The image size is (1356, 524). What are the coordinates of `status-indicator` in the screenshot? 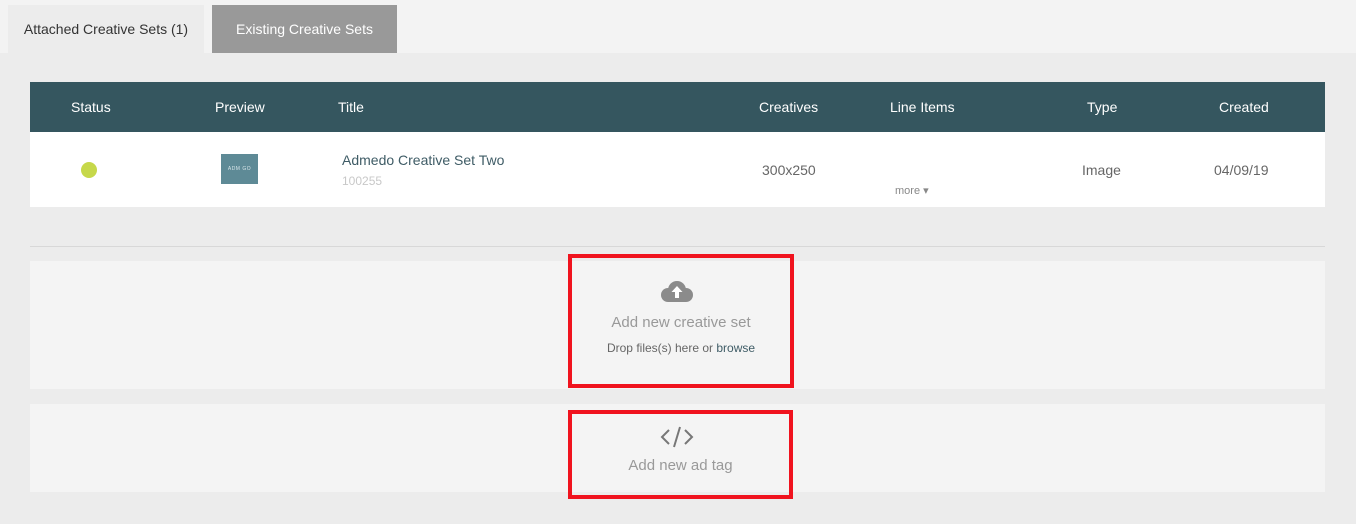 It's located at (89, 170).